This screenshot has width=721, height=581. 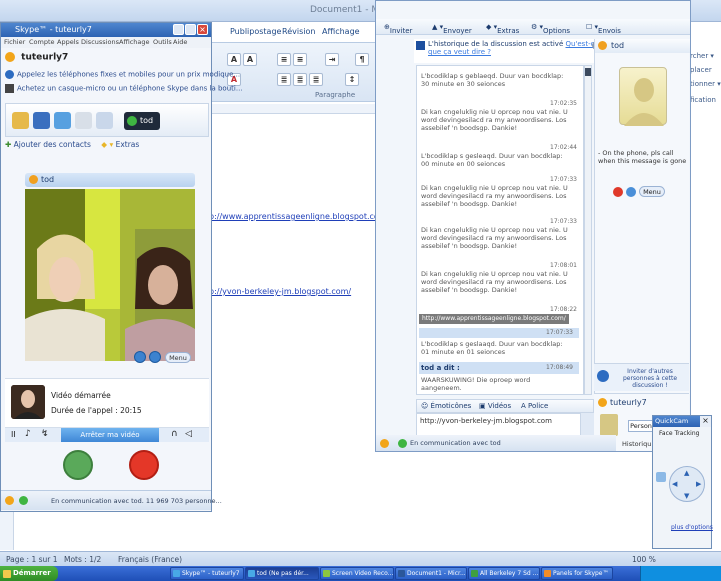 I want to click on pilcrow-icon: ¶, so click(x=362, y=59).